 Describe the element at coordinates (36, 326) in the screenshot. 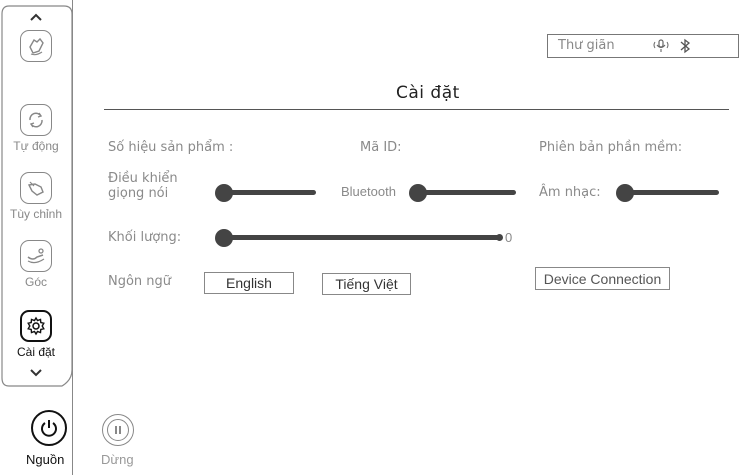

I see `gear-icon` at that location.